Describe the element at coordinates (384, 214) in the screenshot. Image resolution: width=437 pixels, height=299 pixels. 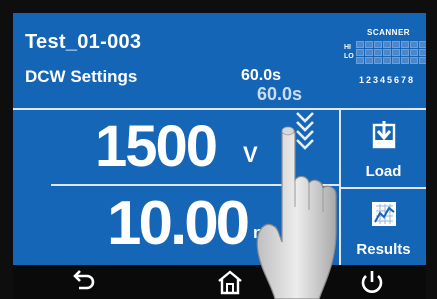
I see `results-chart-icon` at that location.